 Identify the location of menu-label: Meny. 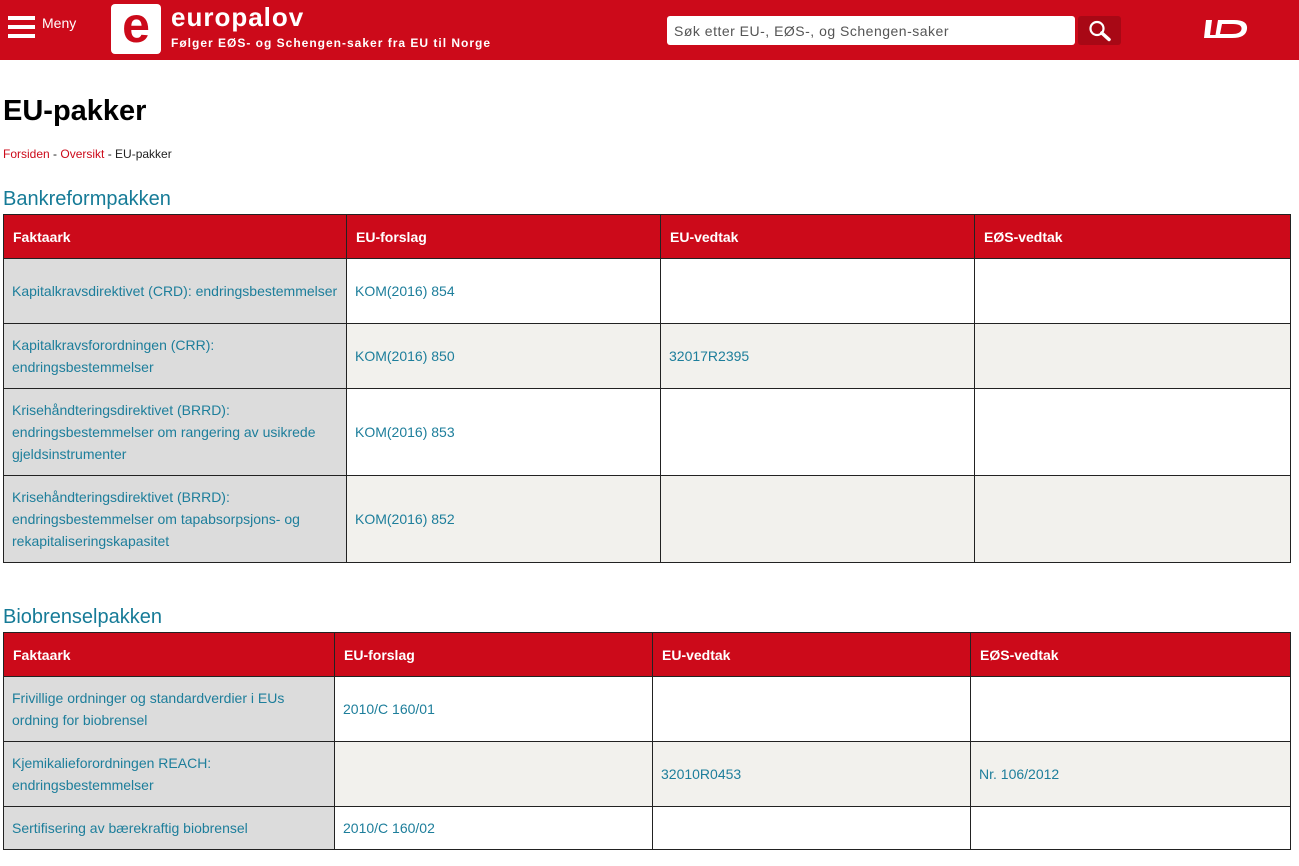
(59, 23).